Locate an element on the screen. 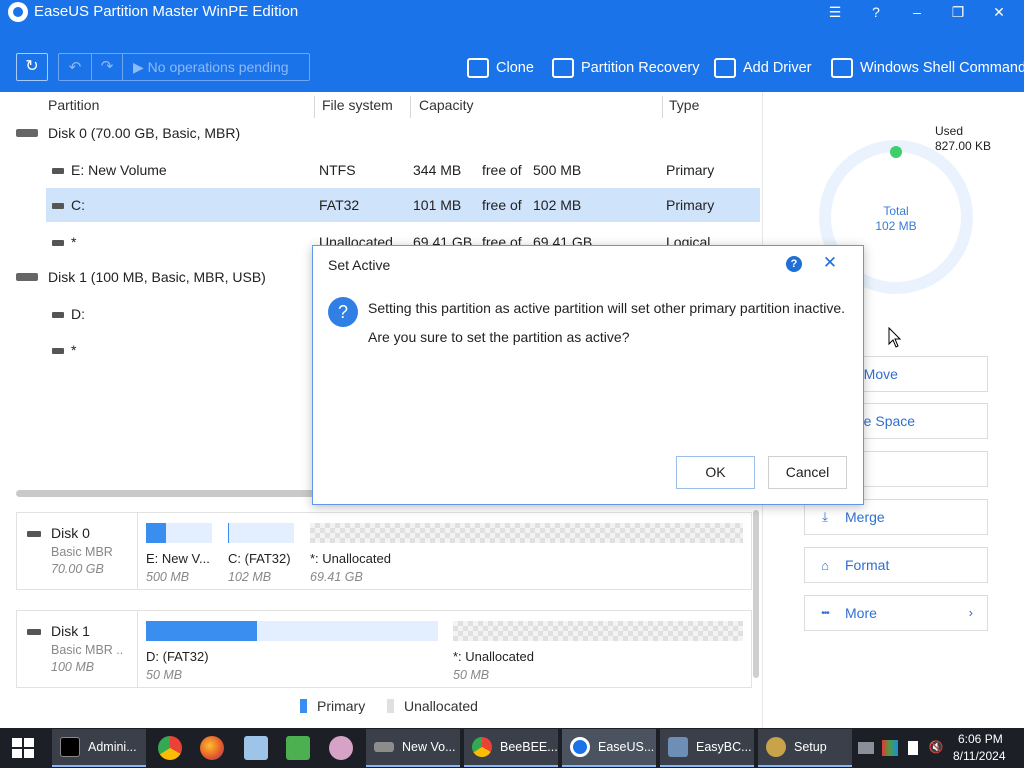  format-icon: ⌂ is located at coordinates (825, 565).